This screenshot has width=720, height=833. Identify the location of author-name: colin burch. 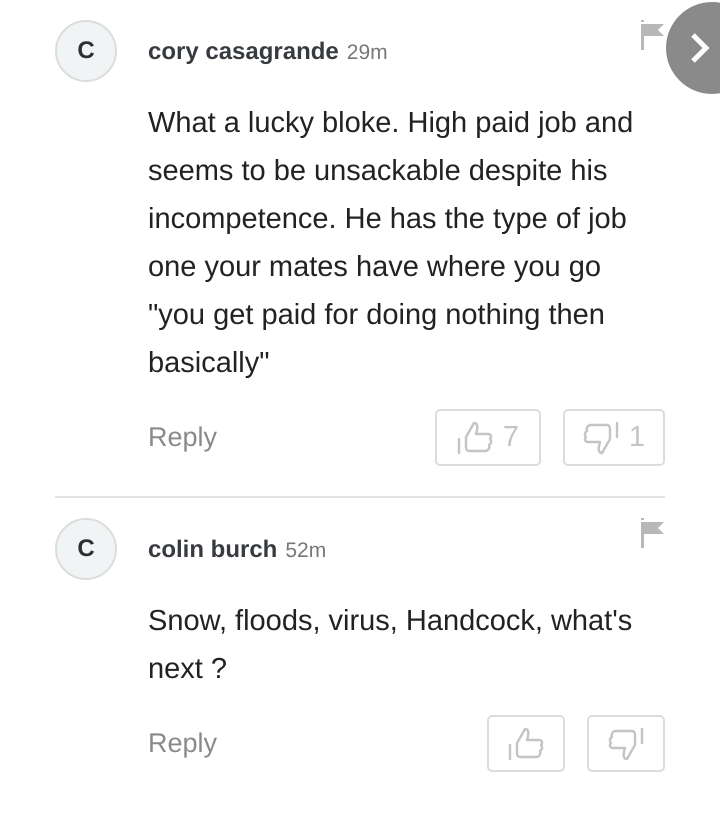
(213, 550).